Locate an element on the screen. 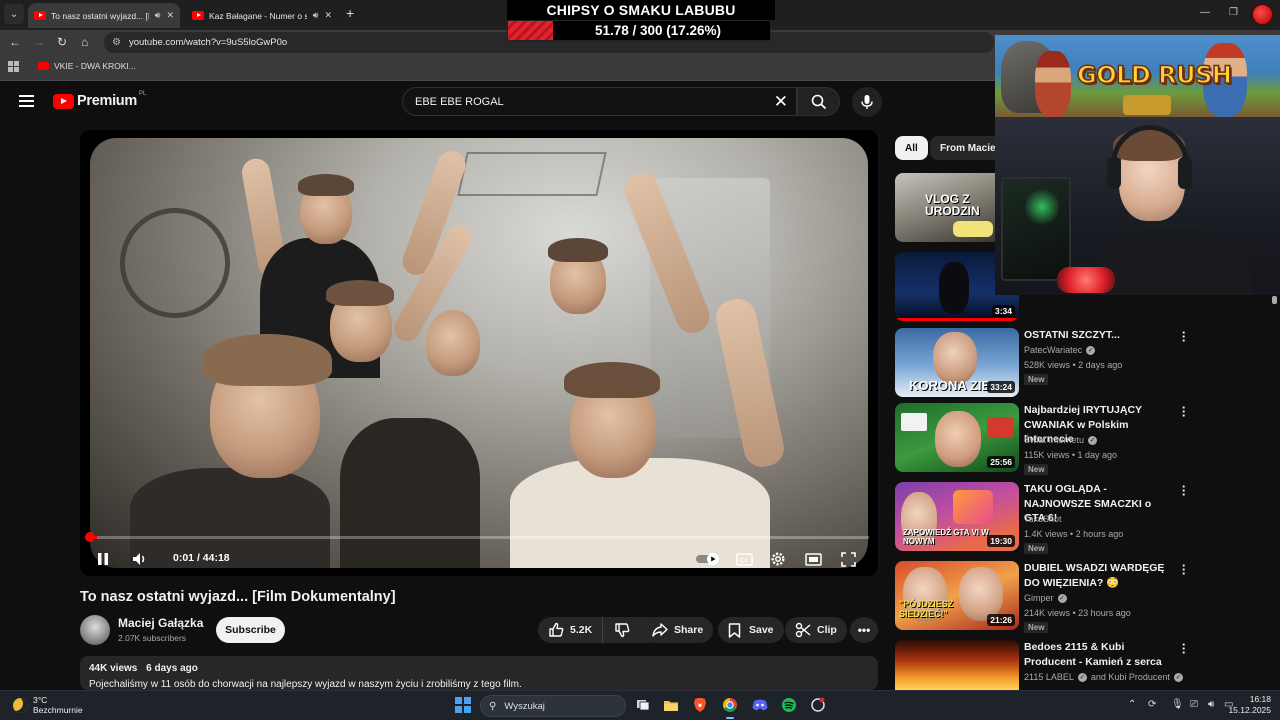 The width and height of the screenshot is (1280, 720). like-button: 5.2K is located at coordinates (571, 630).